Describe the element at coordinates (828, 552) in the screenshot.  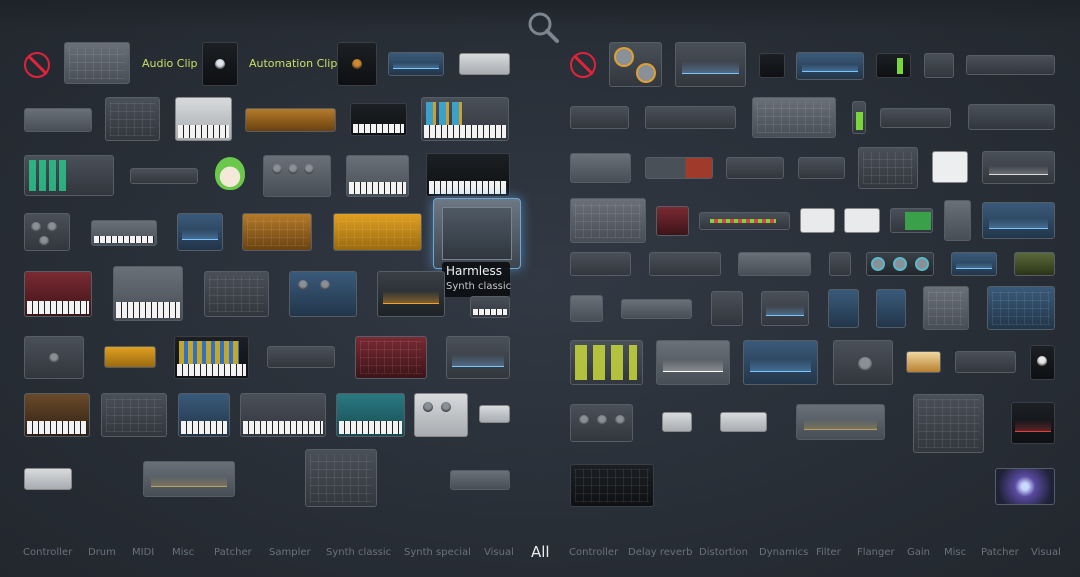
I see `tab-filter: Filter` at that location.